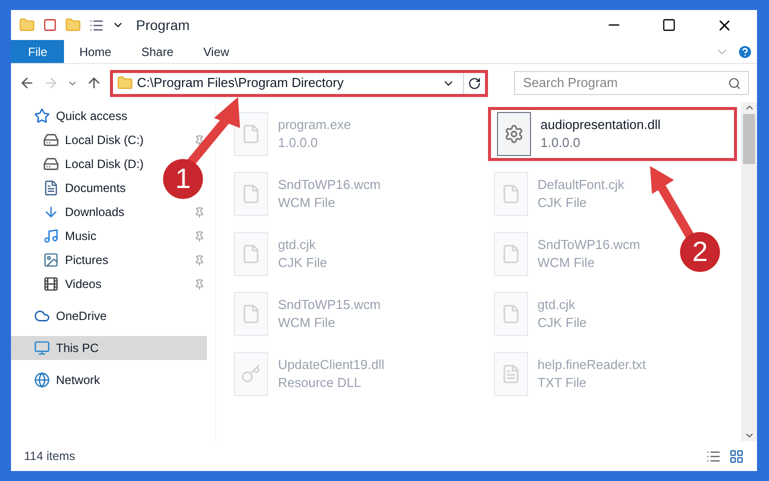  Describe the element at coordinates (314, 125) in the screenshot. I see `file-name: program.exe` at that location.